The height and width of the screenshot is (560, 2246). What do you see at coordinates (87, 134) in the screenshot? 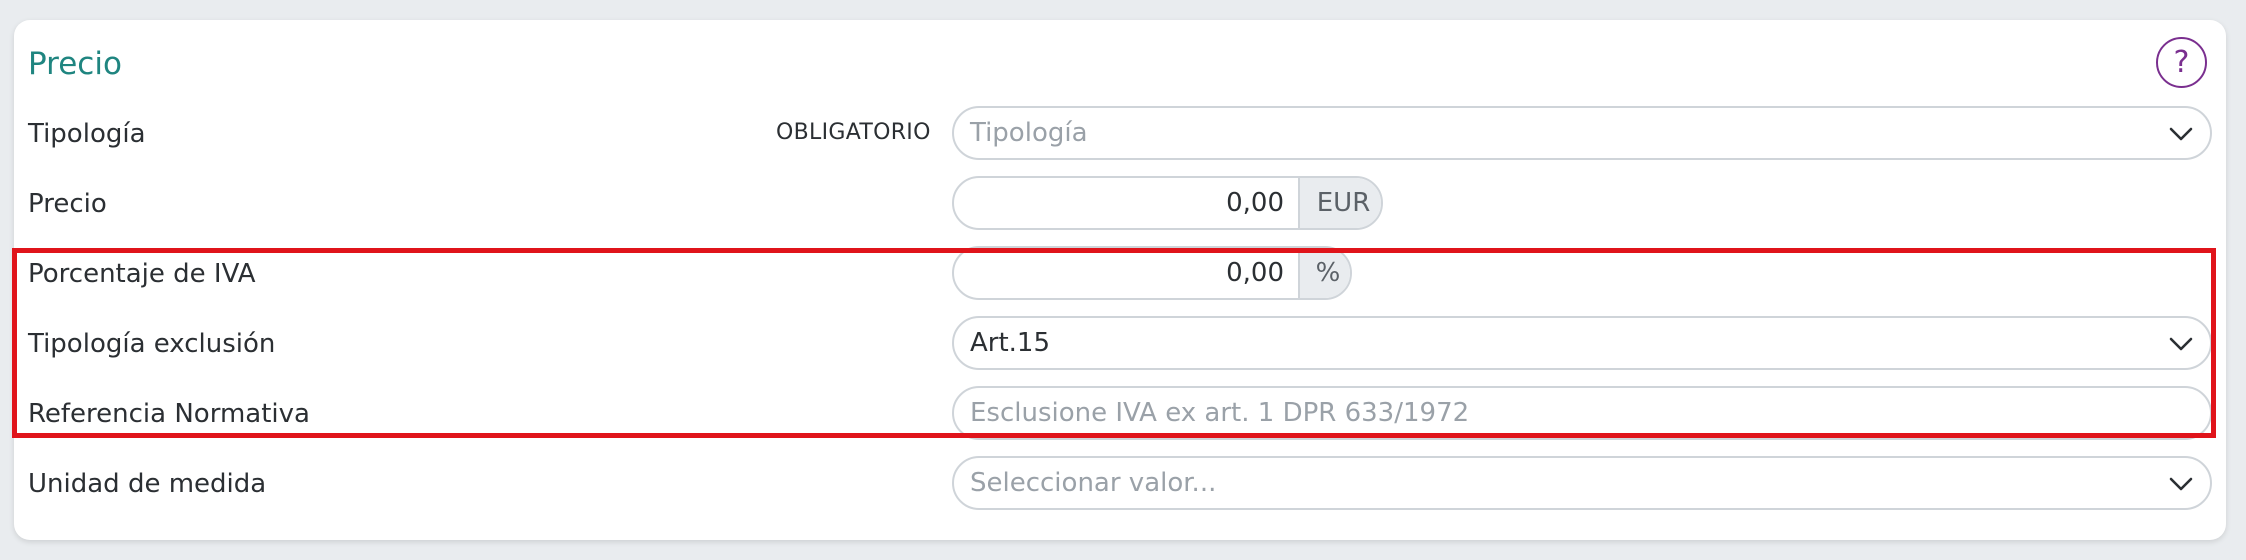
I see `tipologia-label: Tipología` at bounding box center [87, 134].